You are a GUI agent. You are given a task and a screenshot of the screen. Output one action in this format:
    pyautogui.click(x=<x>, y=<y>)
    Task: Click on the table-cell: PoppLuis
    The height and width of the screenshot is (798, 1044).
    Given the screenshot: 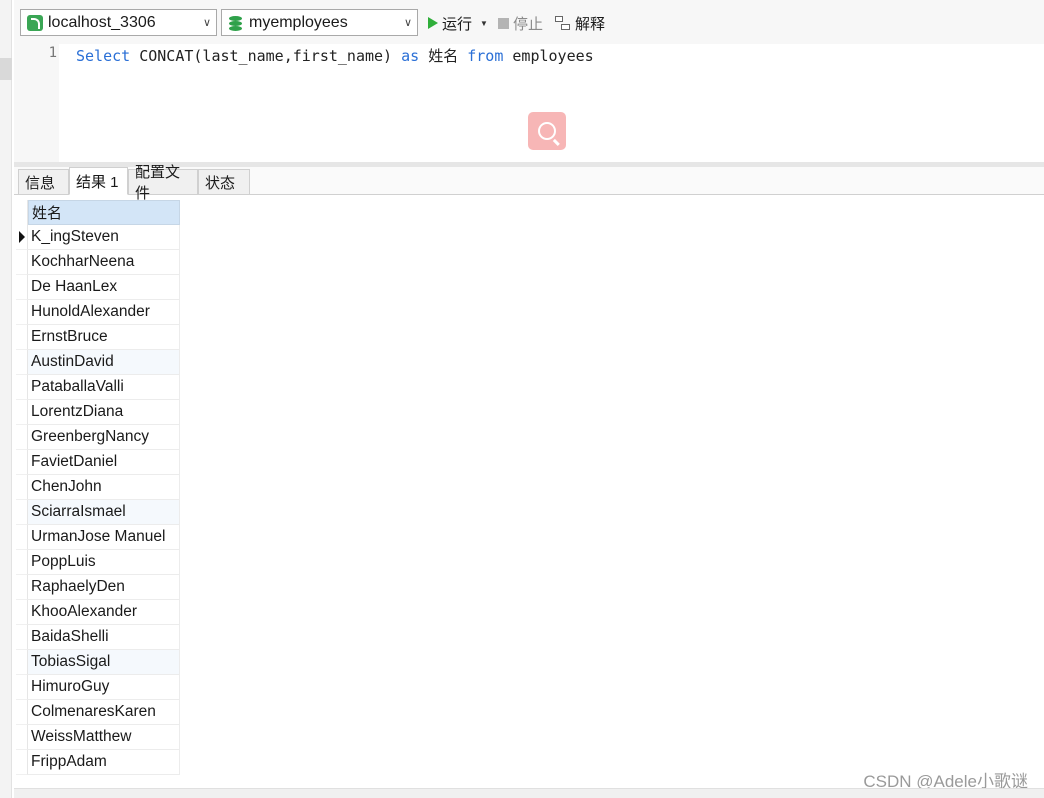 What is the action you would take?
    pyautogui.click(x=104, y=562)
    